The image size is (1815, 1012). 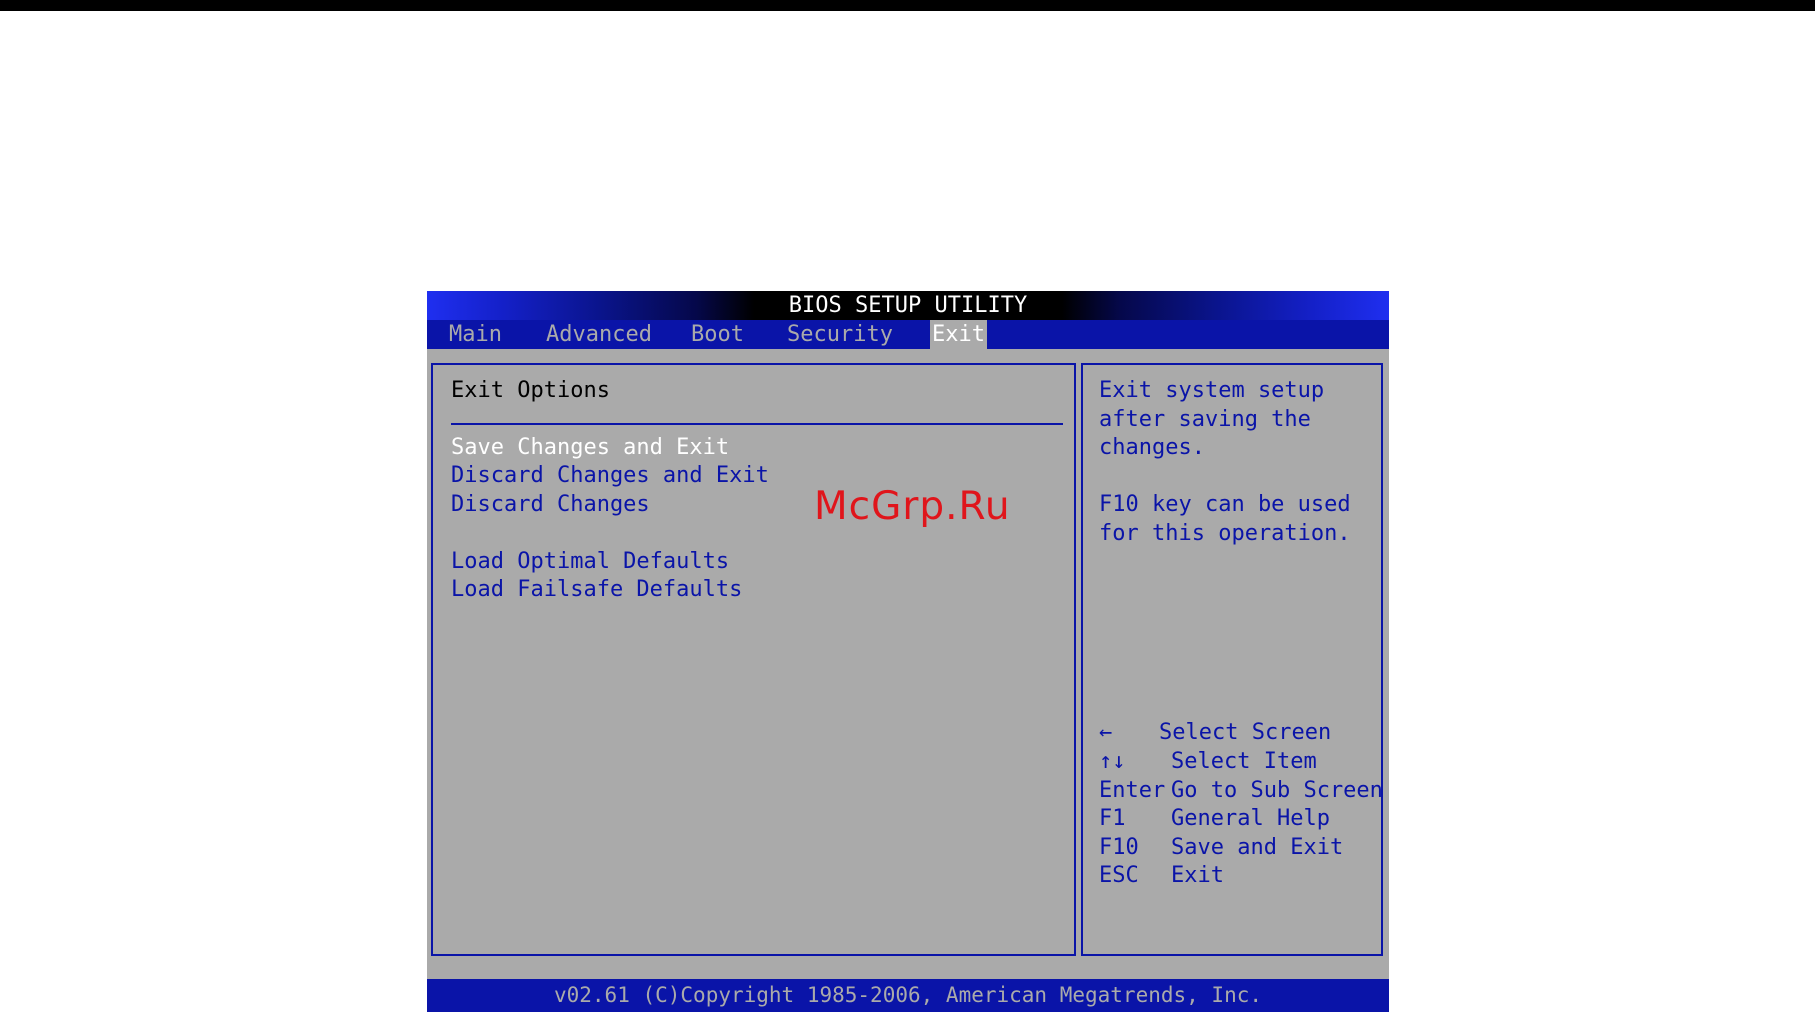 I want to click on help-text-line: for this operation., so click(x=1225, y=533).